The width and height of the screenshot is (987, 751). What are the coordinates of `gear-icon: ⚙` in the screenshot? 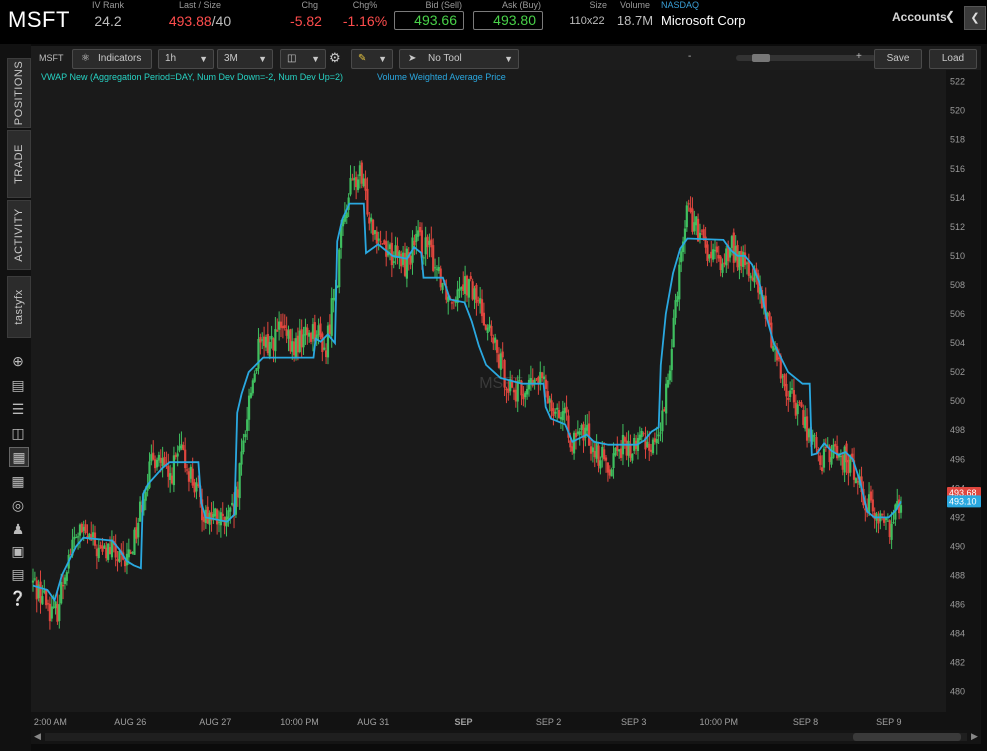 It's located at (335, 58).